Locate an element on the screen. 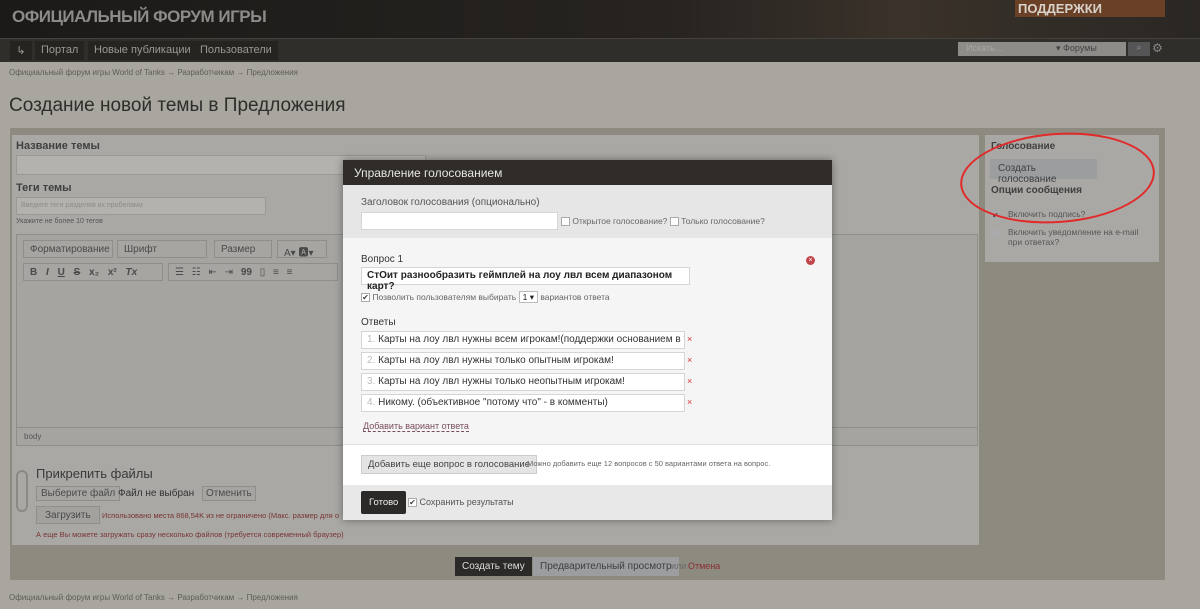  strike-button: S is located at coordinates (77, 272).